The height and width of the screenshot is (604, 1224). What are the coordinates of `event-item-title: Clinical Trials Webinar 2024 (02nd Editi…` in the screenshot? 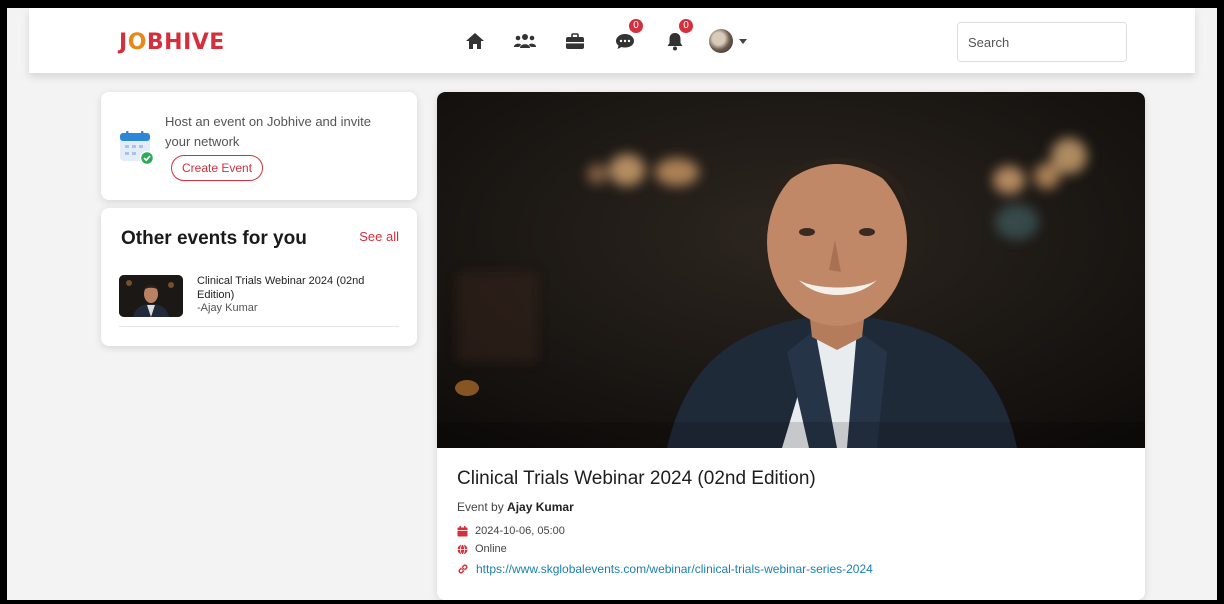 It's located at (281, 288).